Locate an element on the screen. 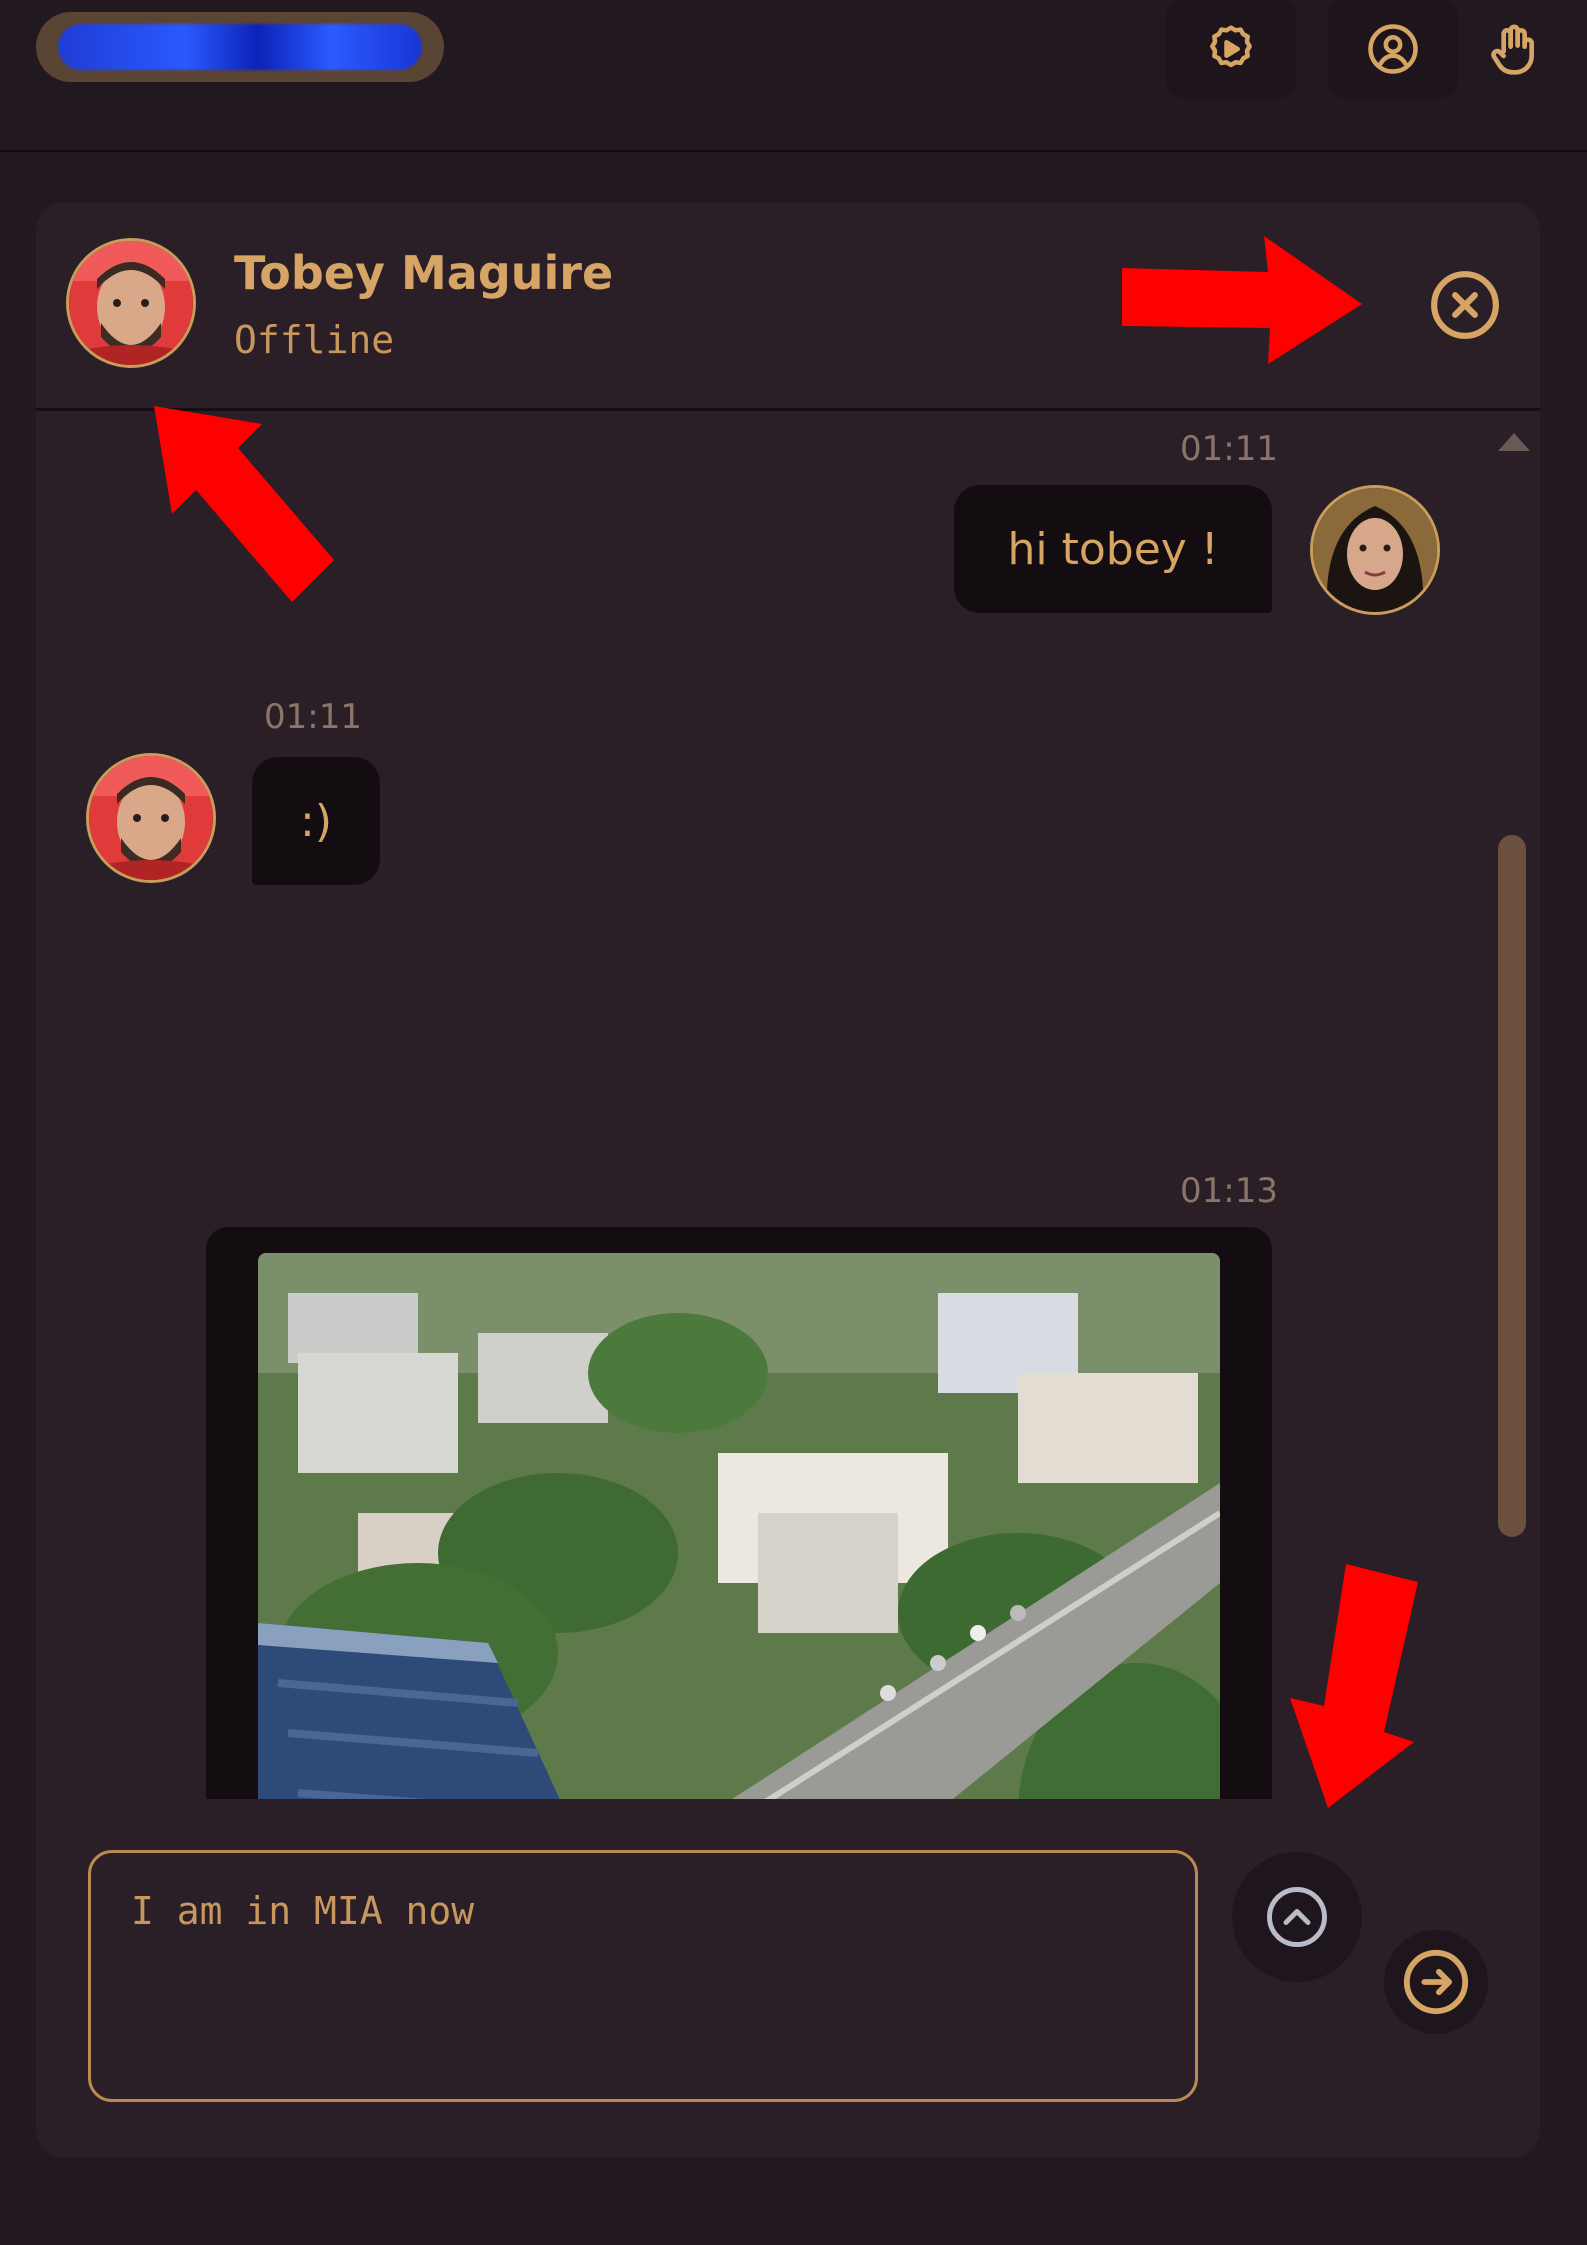  contact-message-avatar-image is located at coordinates (151, 818).